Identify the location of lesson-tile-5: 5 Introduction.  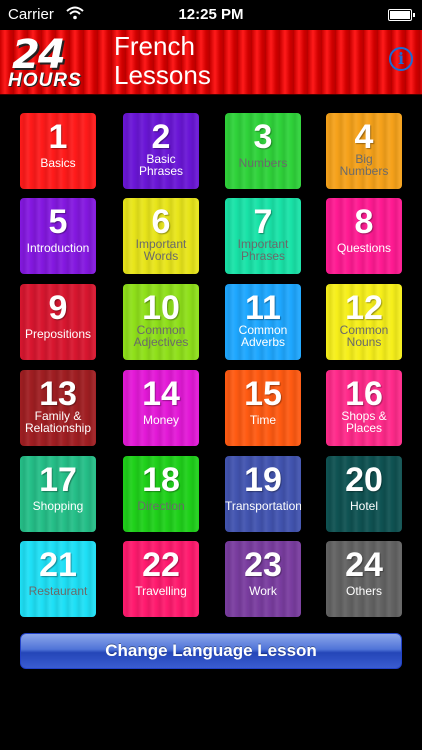
(58, 236).